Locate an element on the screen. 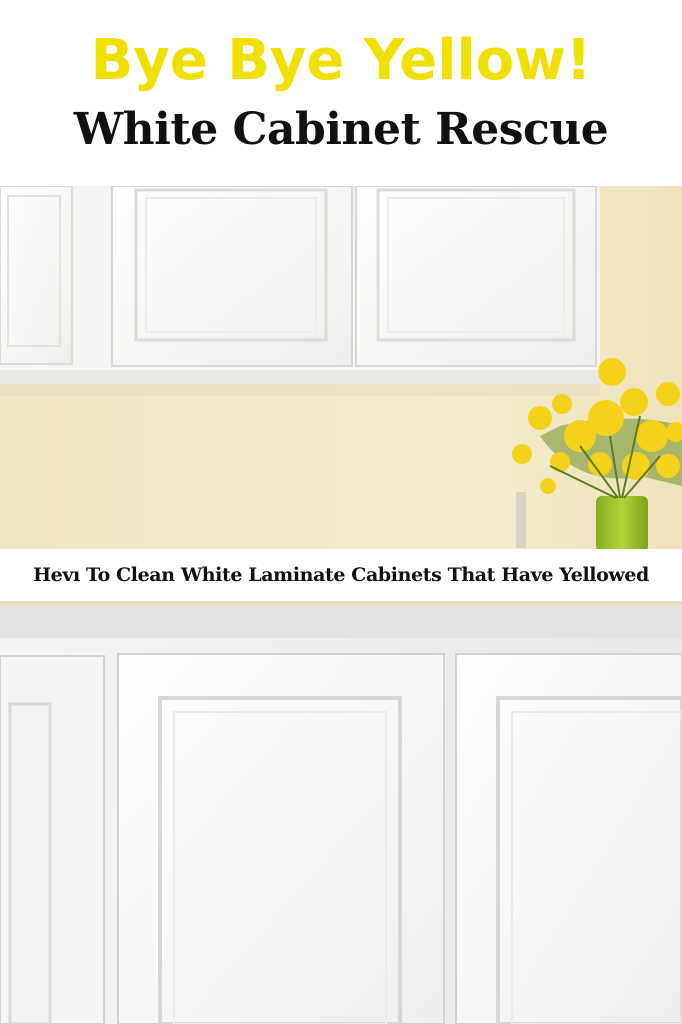 The height and width of the screenshot is (1024, 682). subheadline: White Cabinet Rescue is located at coordinates (341, 129).